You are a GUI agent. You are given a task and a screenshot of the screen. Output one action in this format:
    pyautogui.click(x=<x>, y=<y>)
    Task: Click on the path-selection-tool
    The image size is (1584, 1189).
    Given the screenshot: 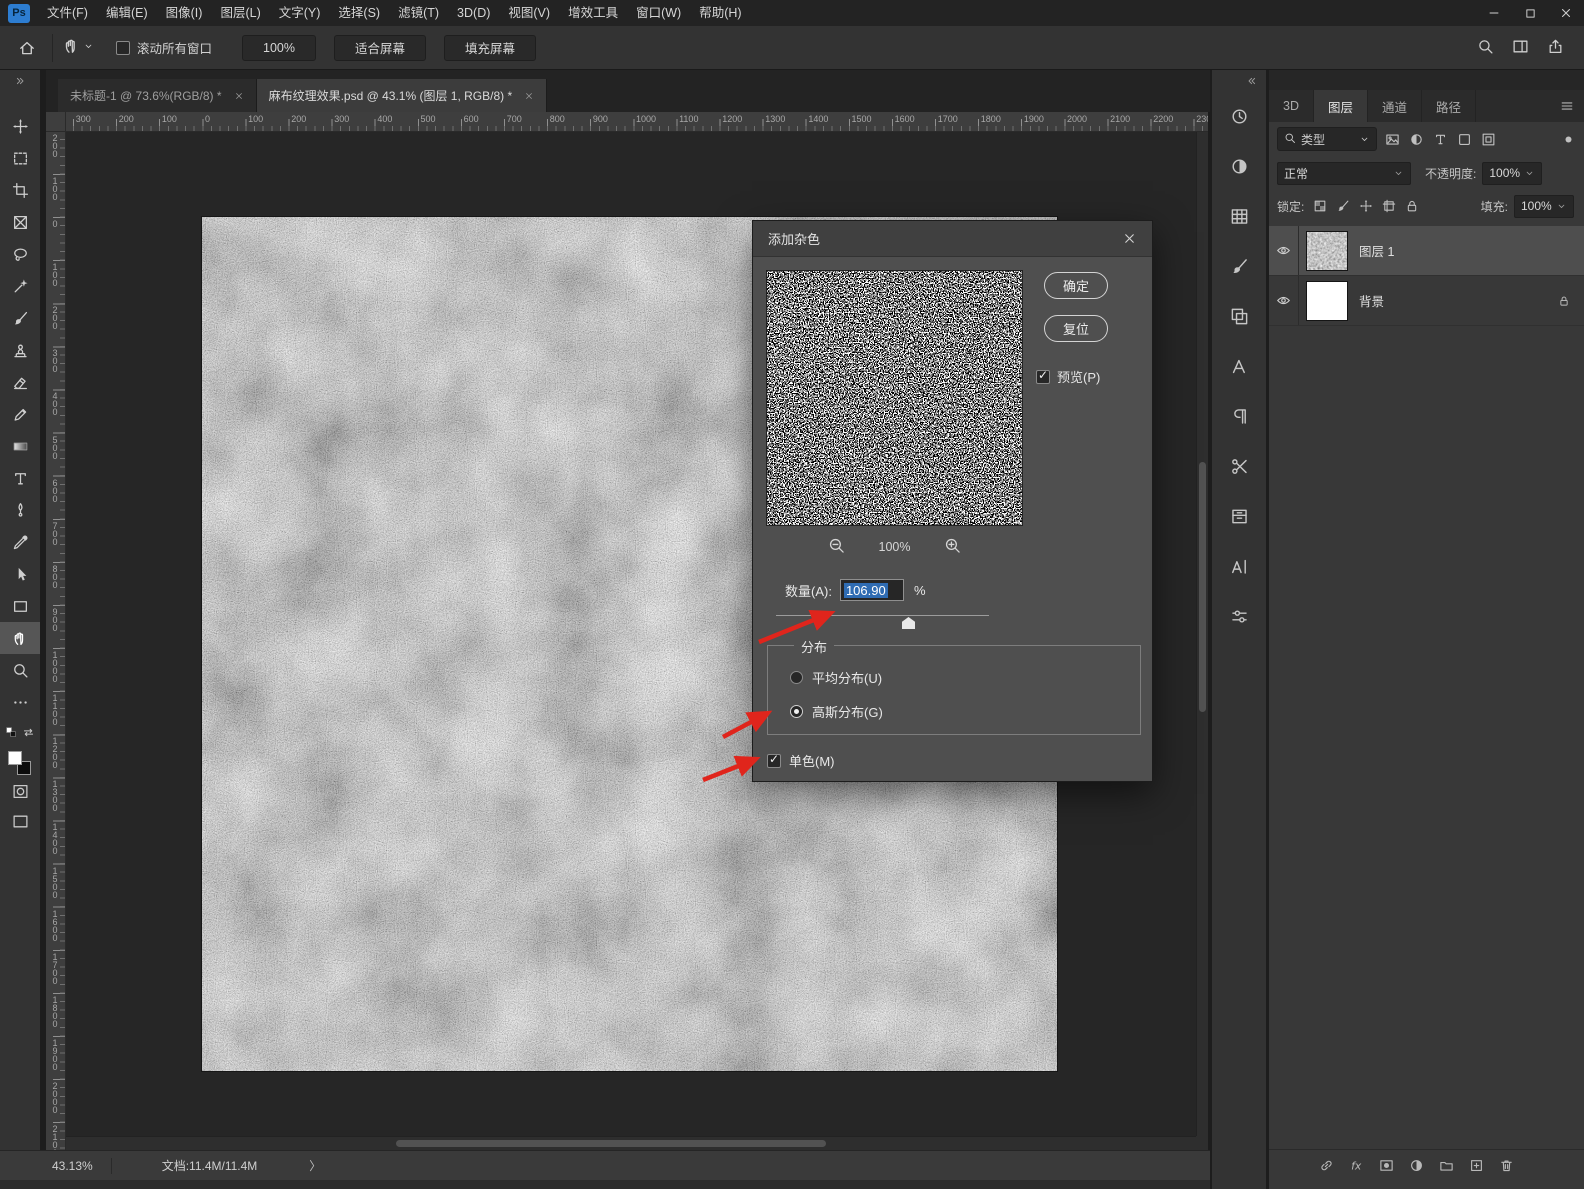 What is the action you would take?
    pyautogui.click(x=20, y=574)
    